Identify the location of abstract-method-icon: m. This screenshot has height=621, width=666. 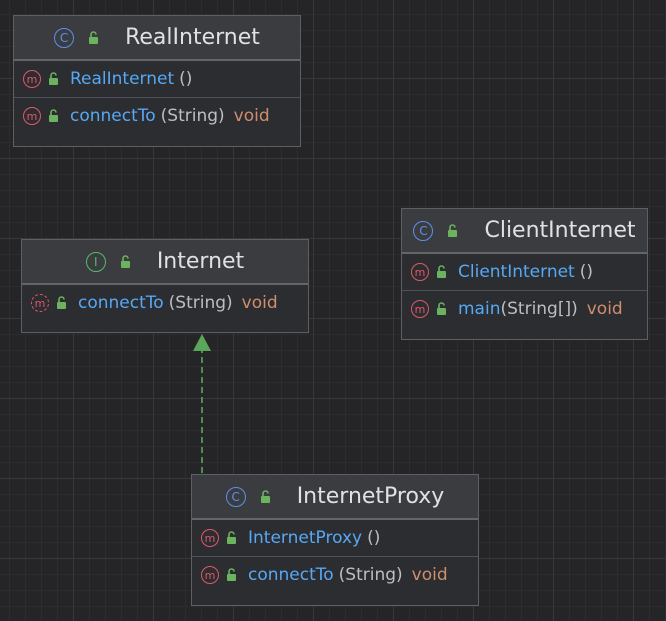
(40, 303).